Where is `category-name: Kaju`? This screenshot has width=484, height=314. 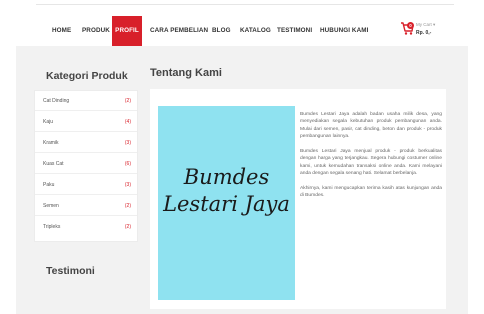
category-name: Kaju is located at coordinates (48, 122).